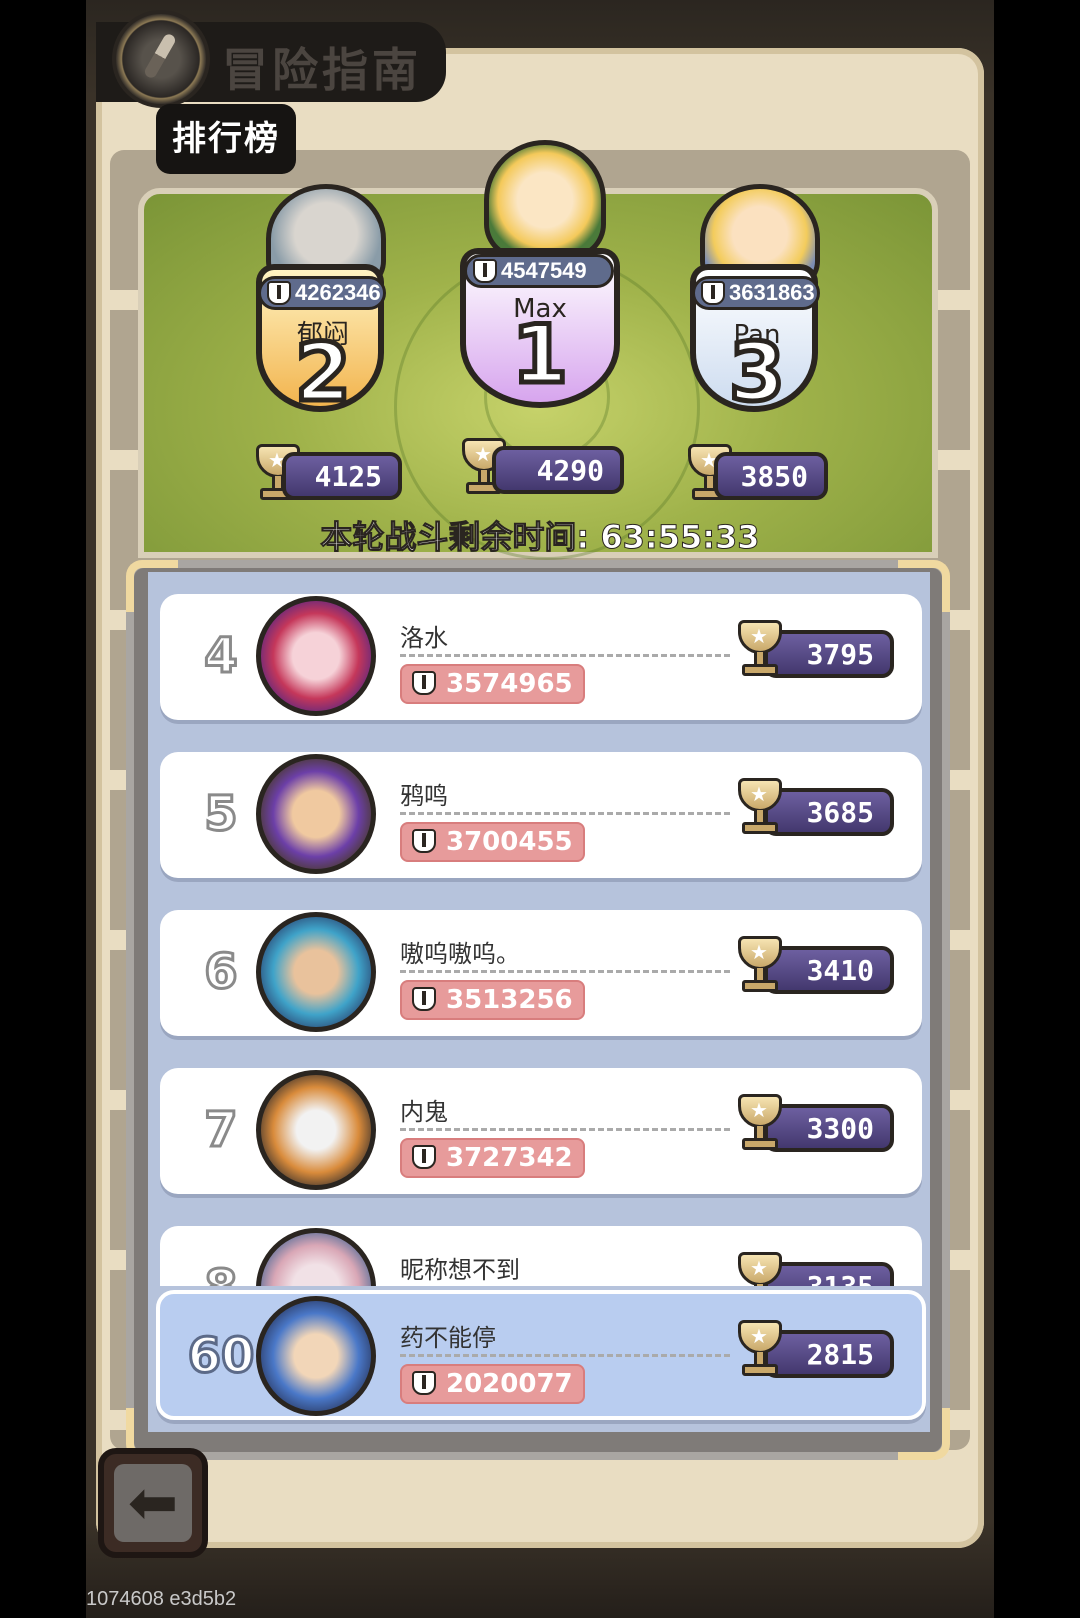  I want to click on power-badge: 3727342, so click(492, 1158).